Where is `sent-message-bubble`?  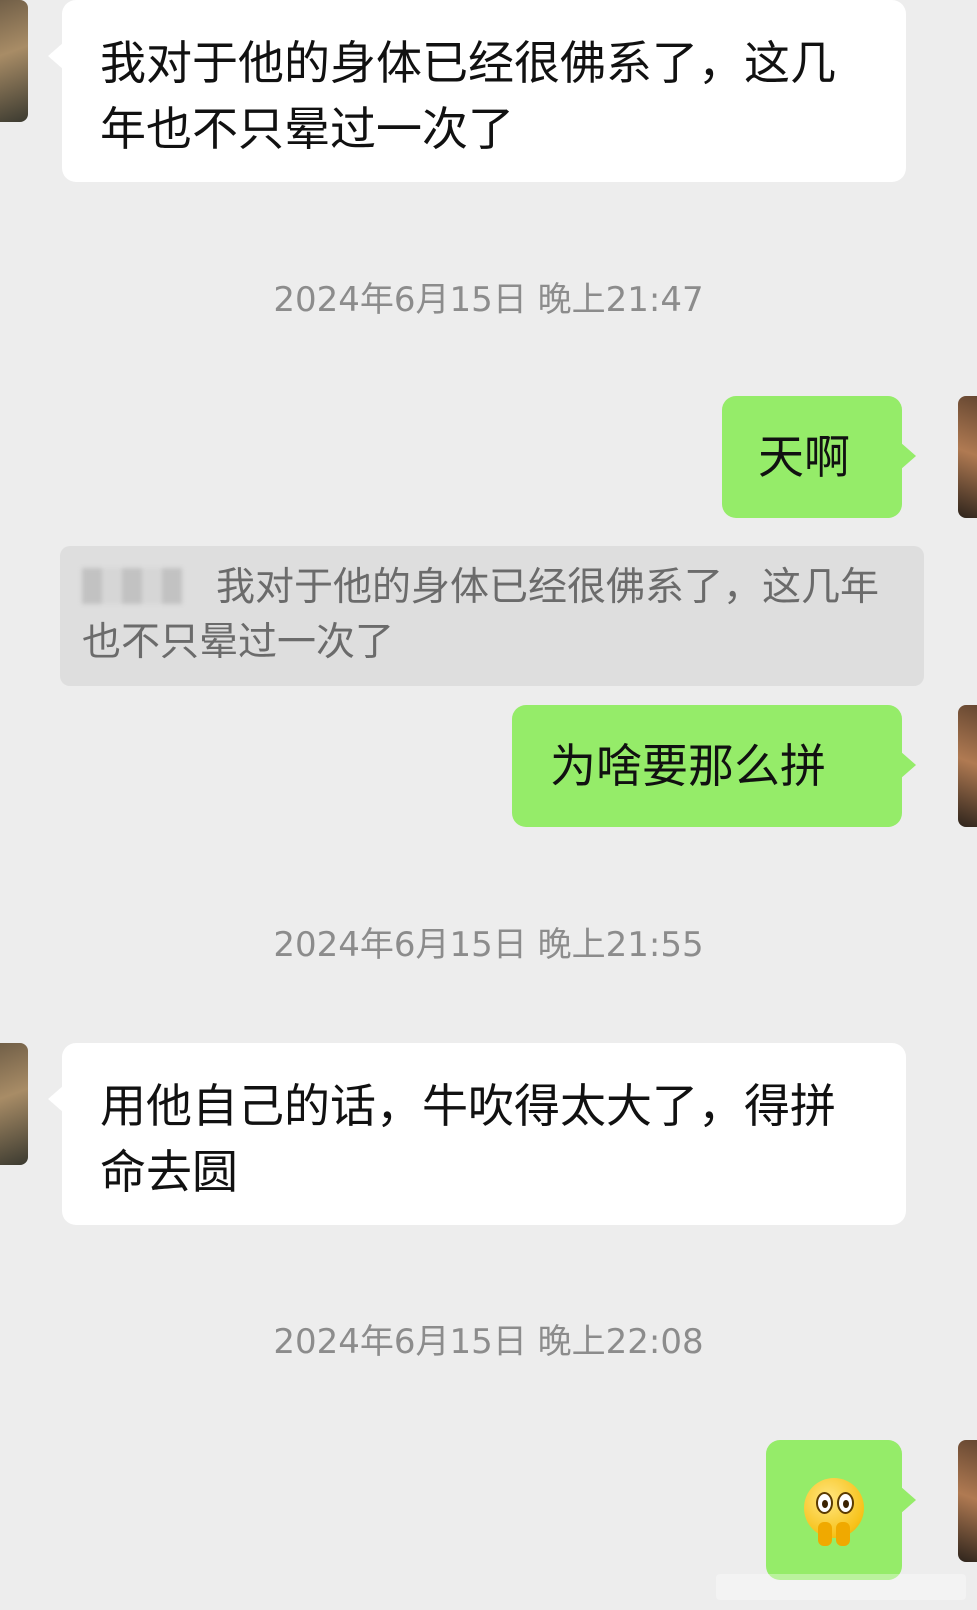 sent-message-bubble is located at coordinates (841, 1510).